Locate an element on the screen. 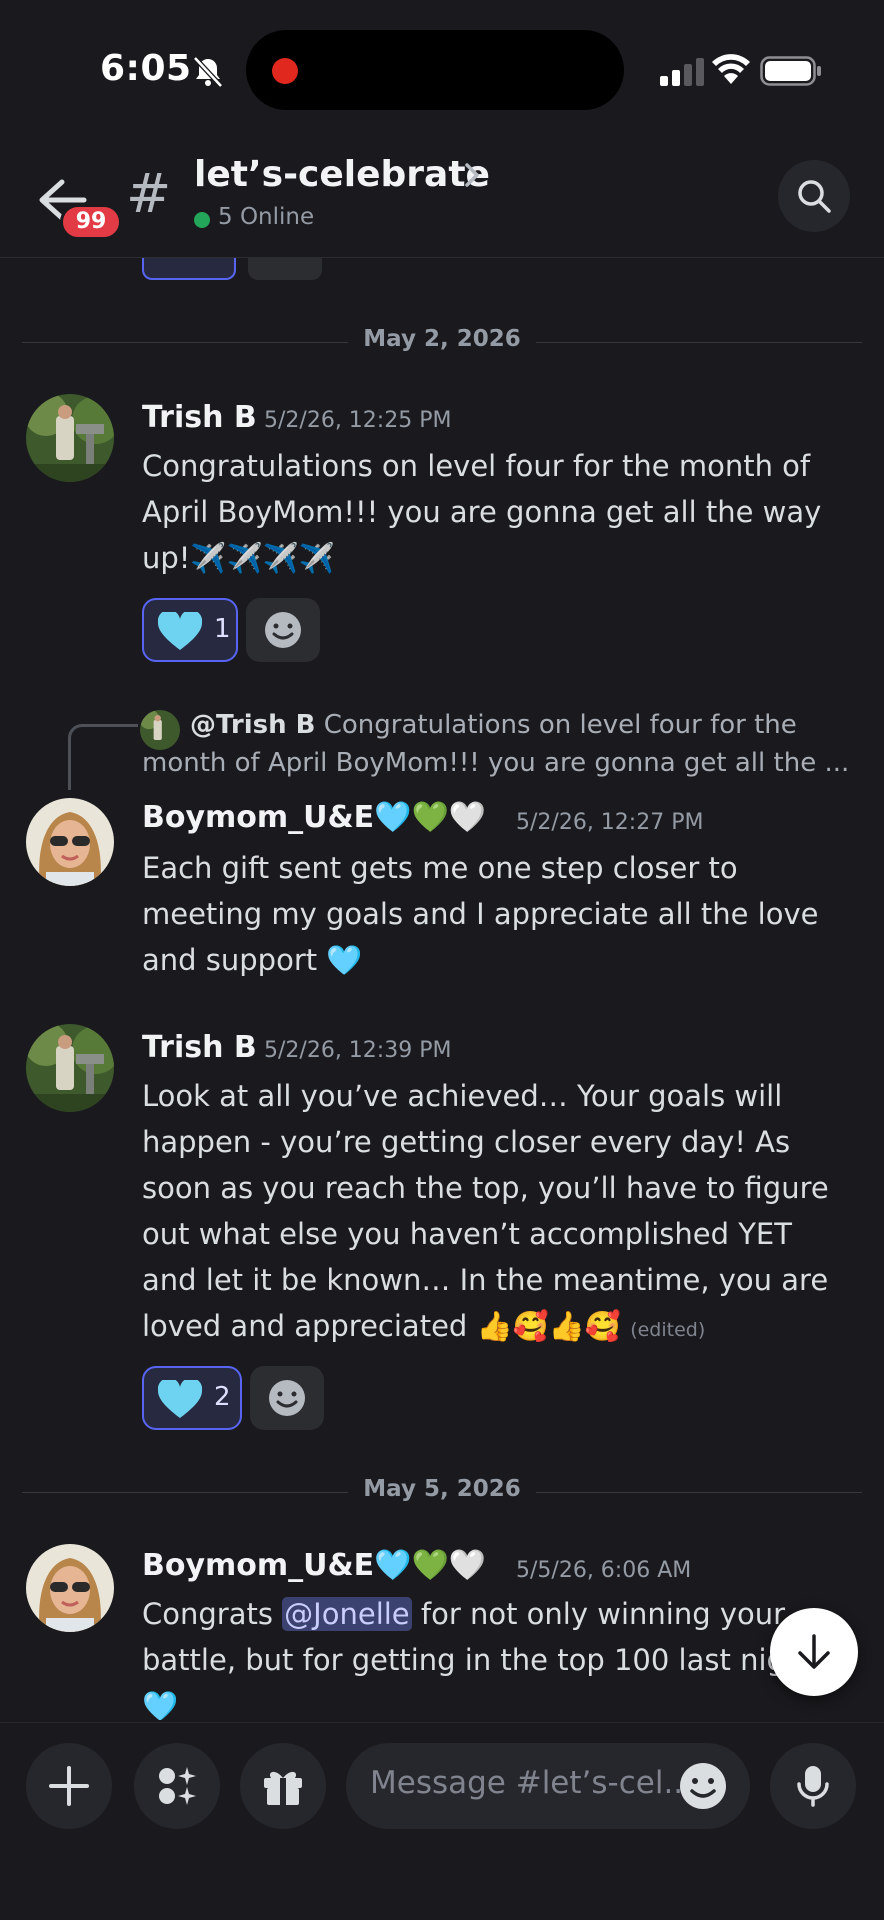 This screenshot has height=1920, width=884. unread-badge: 99 is located at coordinates (91, 222).